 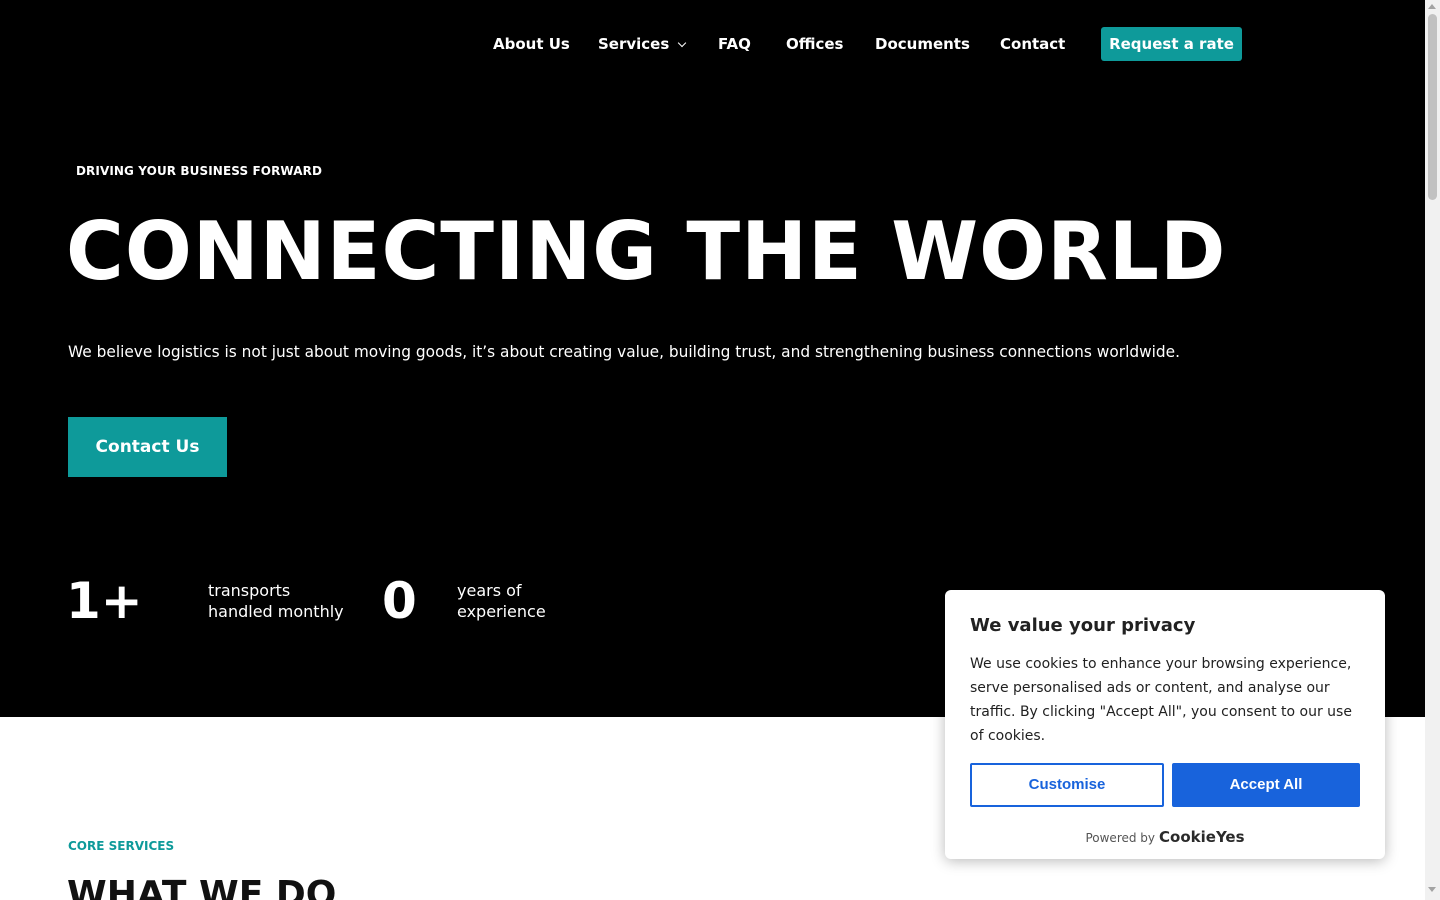 What do you see at coordinates (1171, 44) in the screenshot?
I see `request-rate-button: Request a rate` at bounding box center [1171, 44].